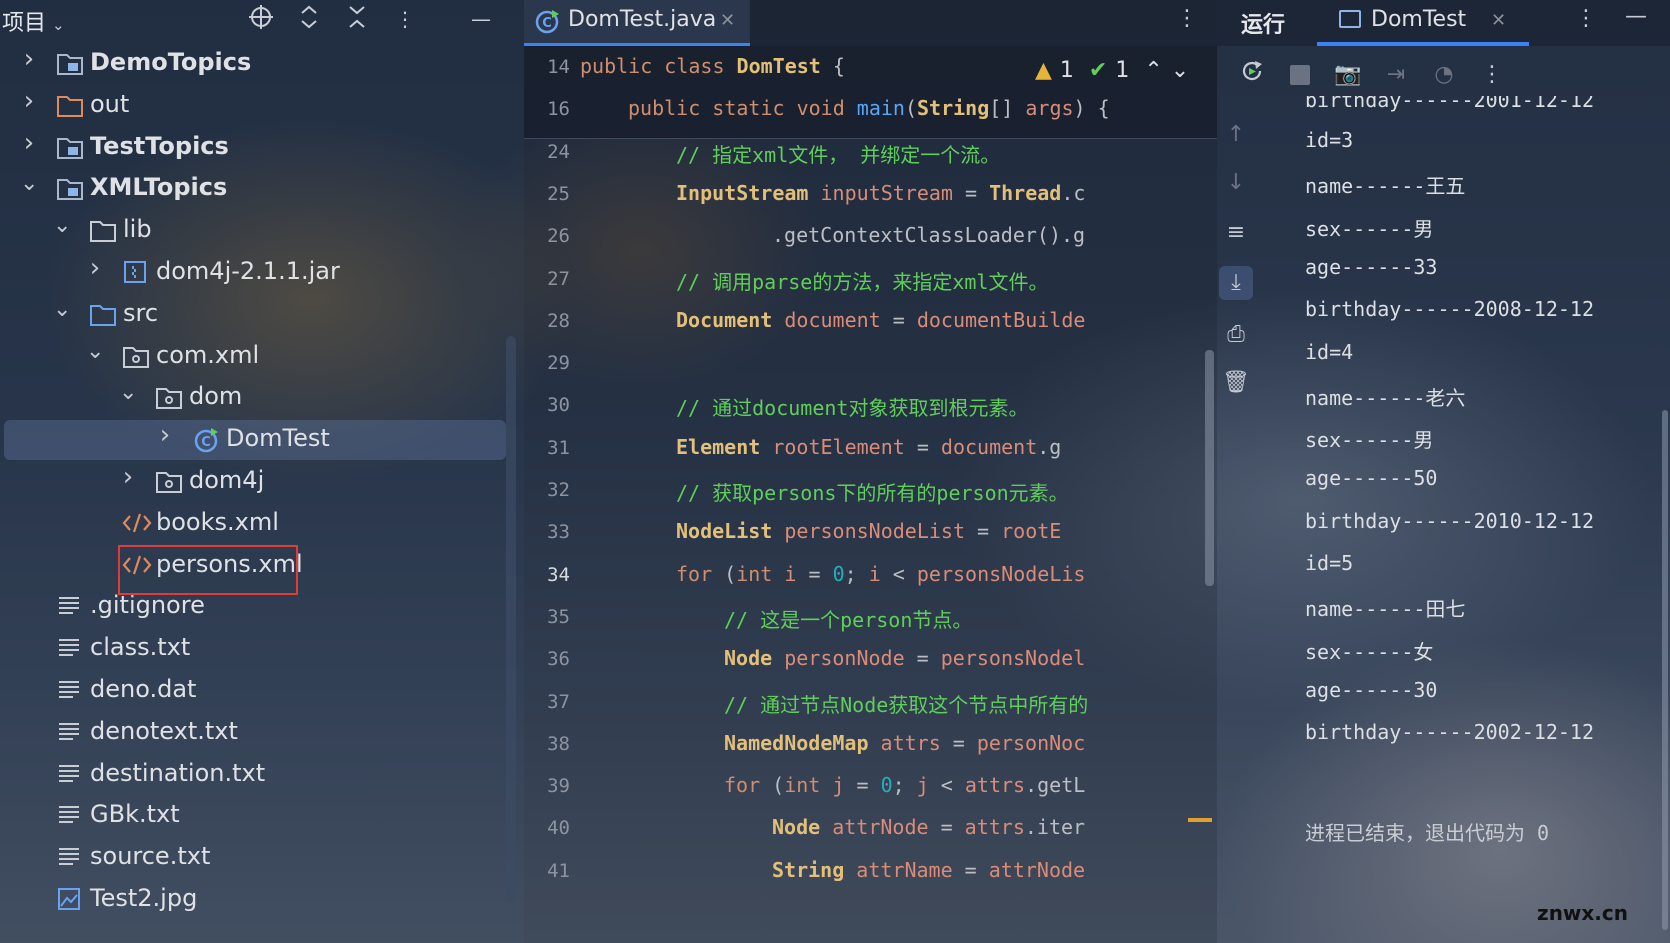 The image size is (1670, 943). What do you see at coordinates (1116, 70) in the screenshot?
I see `inspection-widget: ▲ 1 ✔ 1 ⌃ ⌄` at bounding box center [1116, 70].